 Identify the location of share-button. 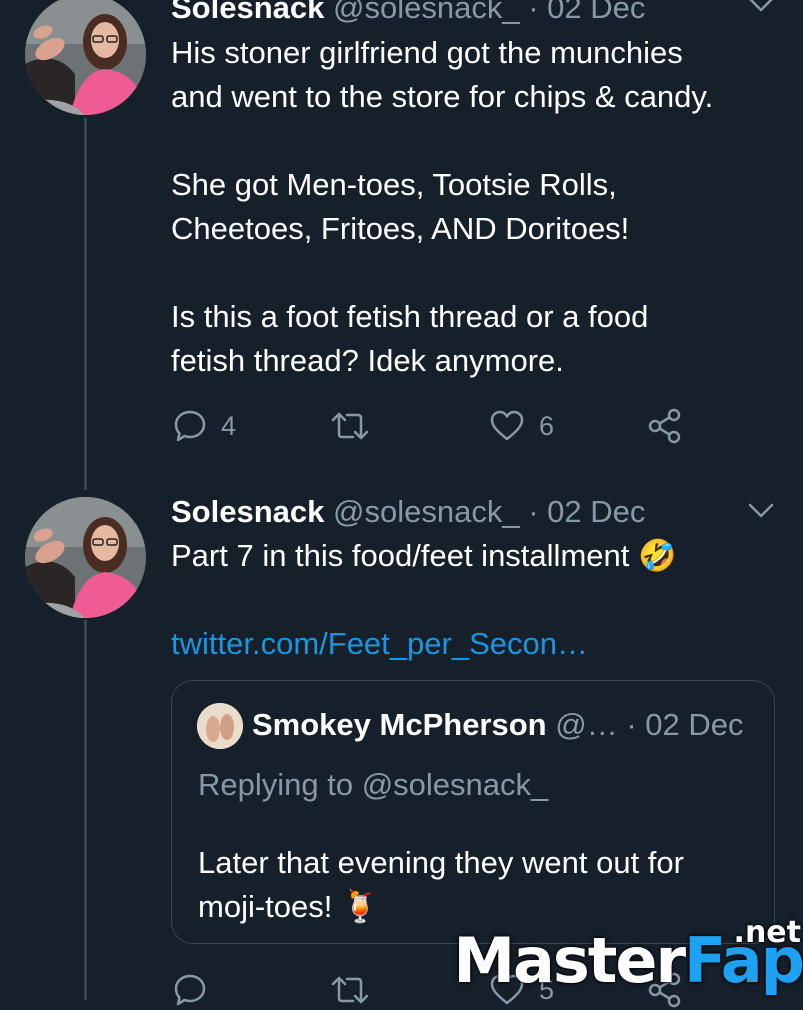
(665, 426).